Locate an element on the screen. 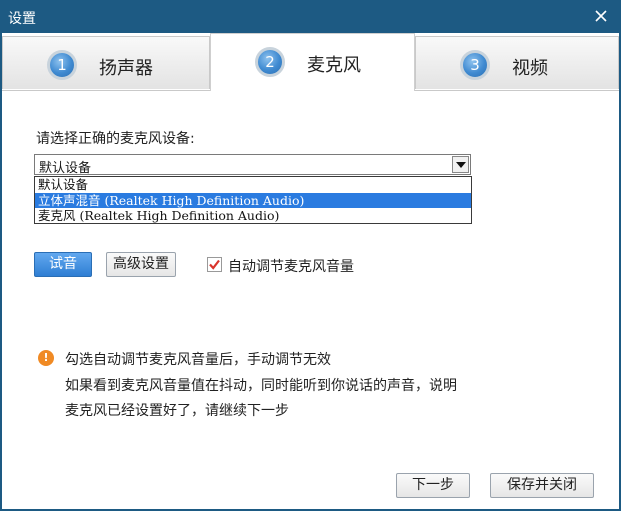 The image size is (621, 511). test-sound-button: 试音 is located at coordinates (63, 264).